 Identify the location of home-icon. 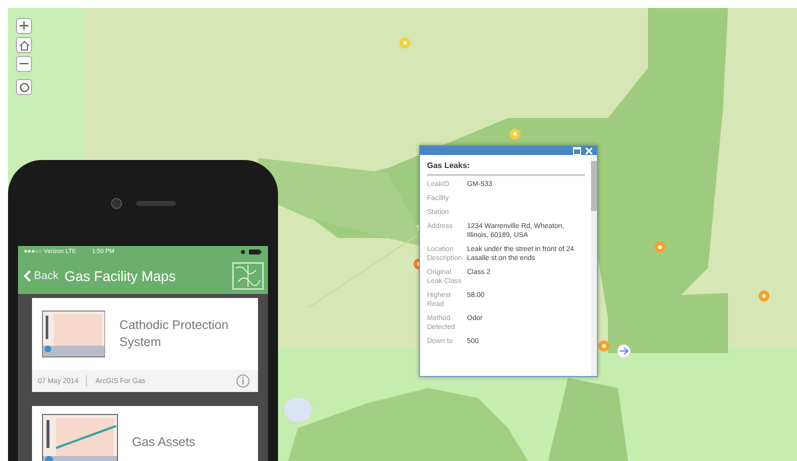
(24, 45).